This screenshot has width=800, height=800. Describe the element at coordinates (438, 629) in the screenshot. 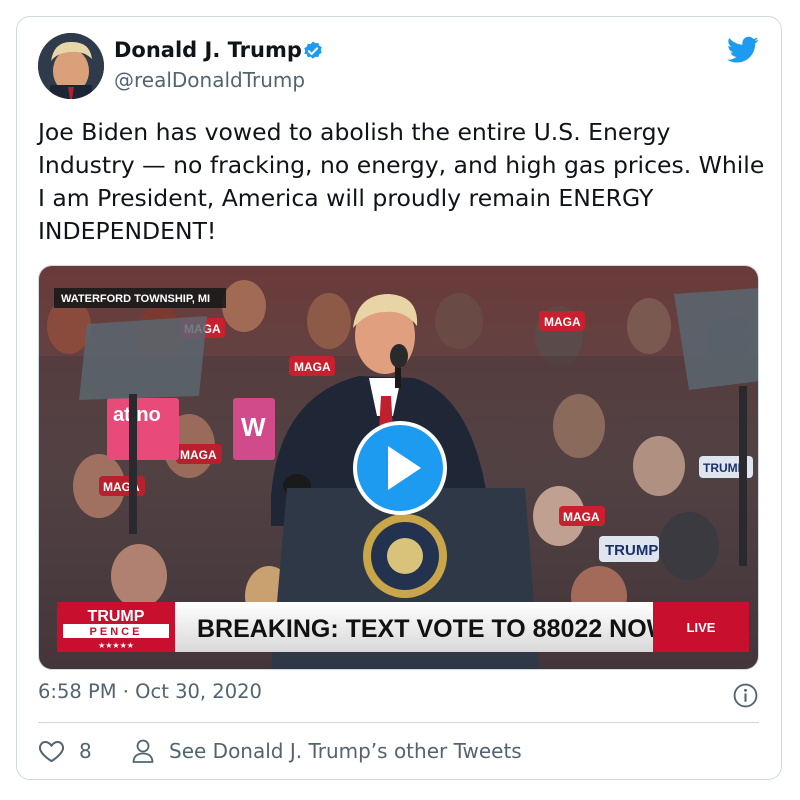

I see `chyron-headline: BREAKING: TEXT VOTE TO 88022 NOW!` at that location.